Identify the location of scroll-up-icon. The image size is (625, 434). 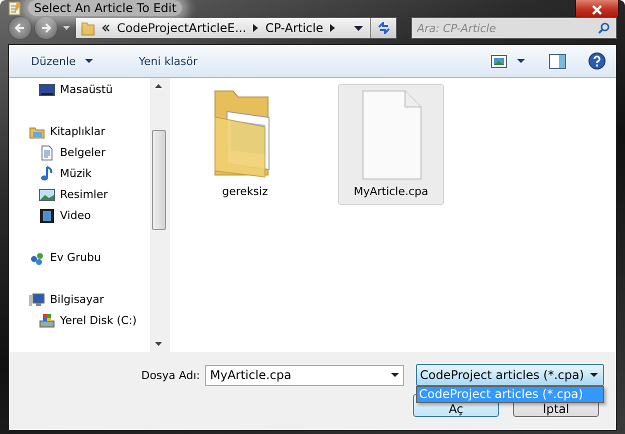
(158, 86).